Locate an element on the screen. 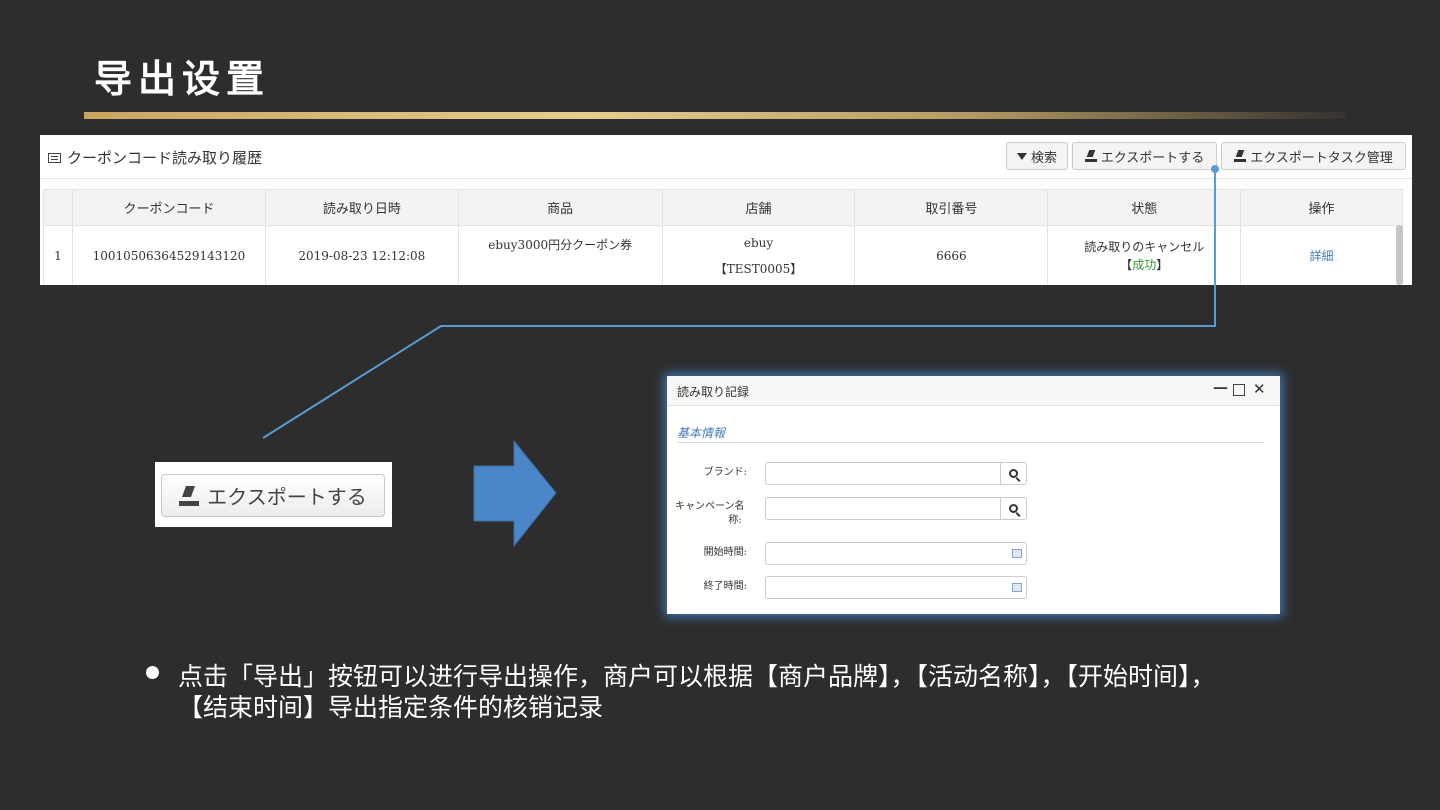  col-header-store: 店舗 is located at coordinates (758, 207).